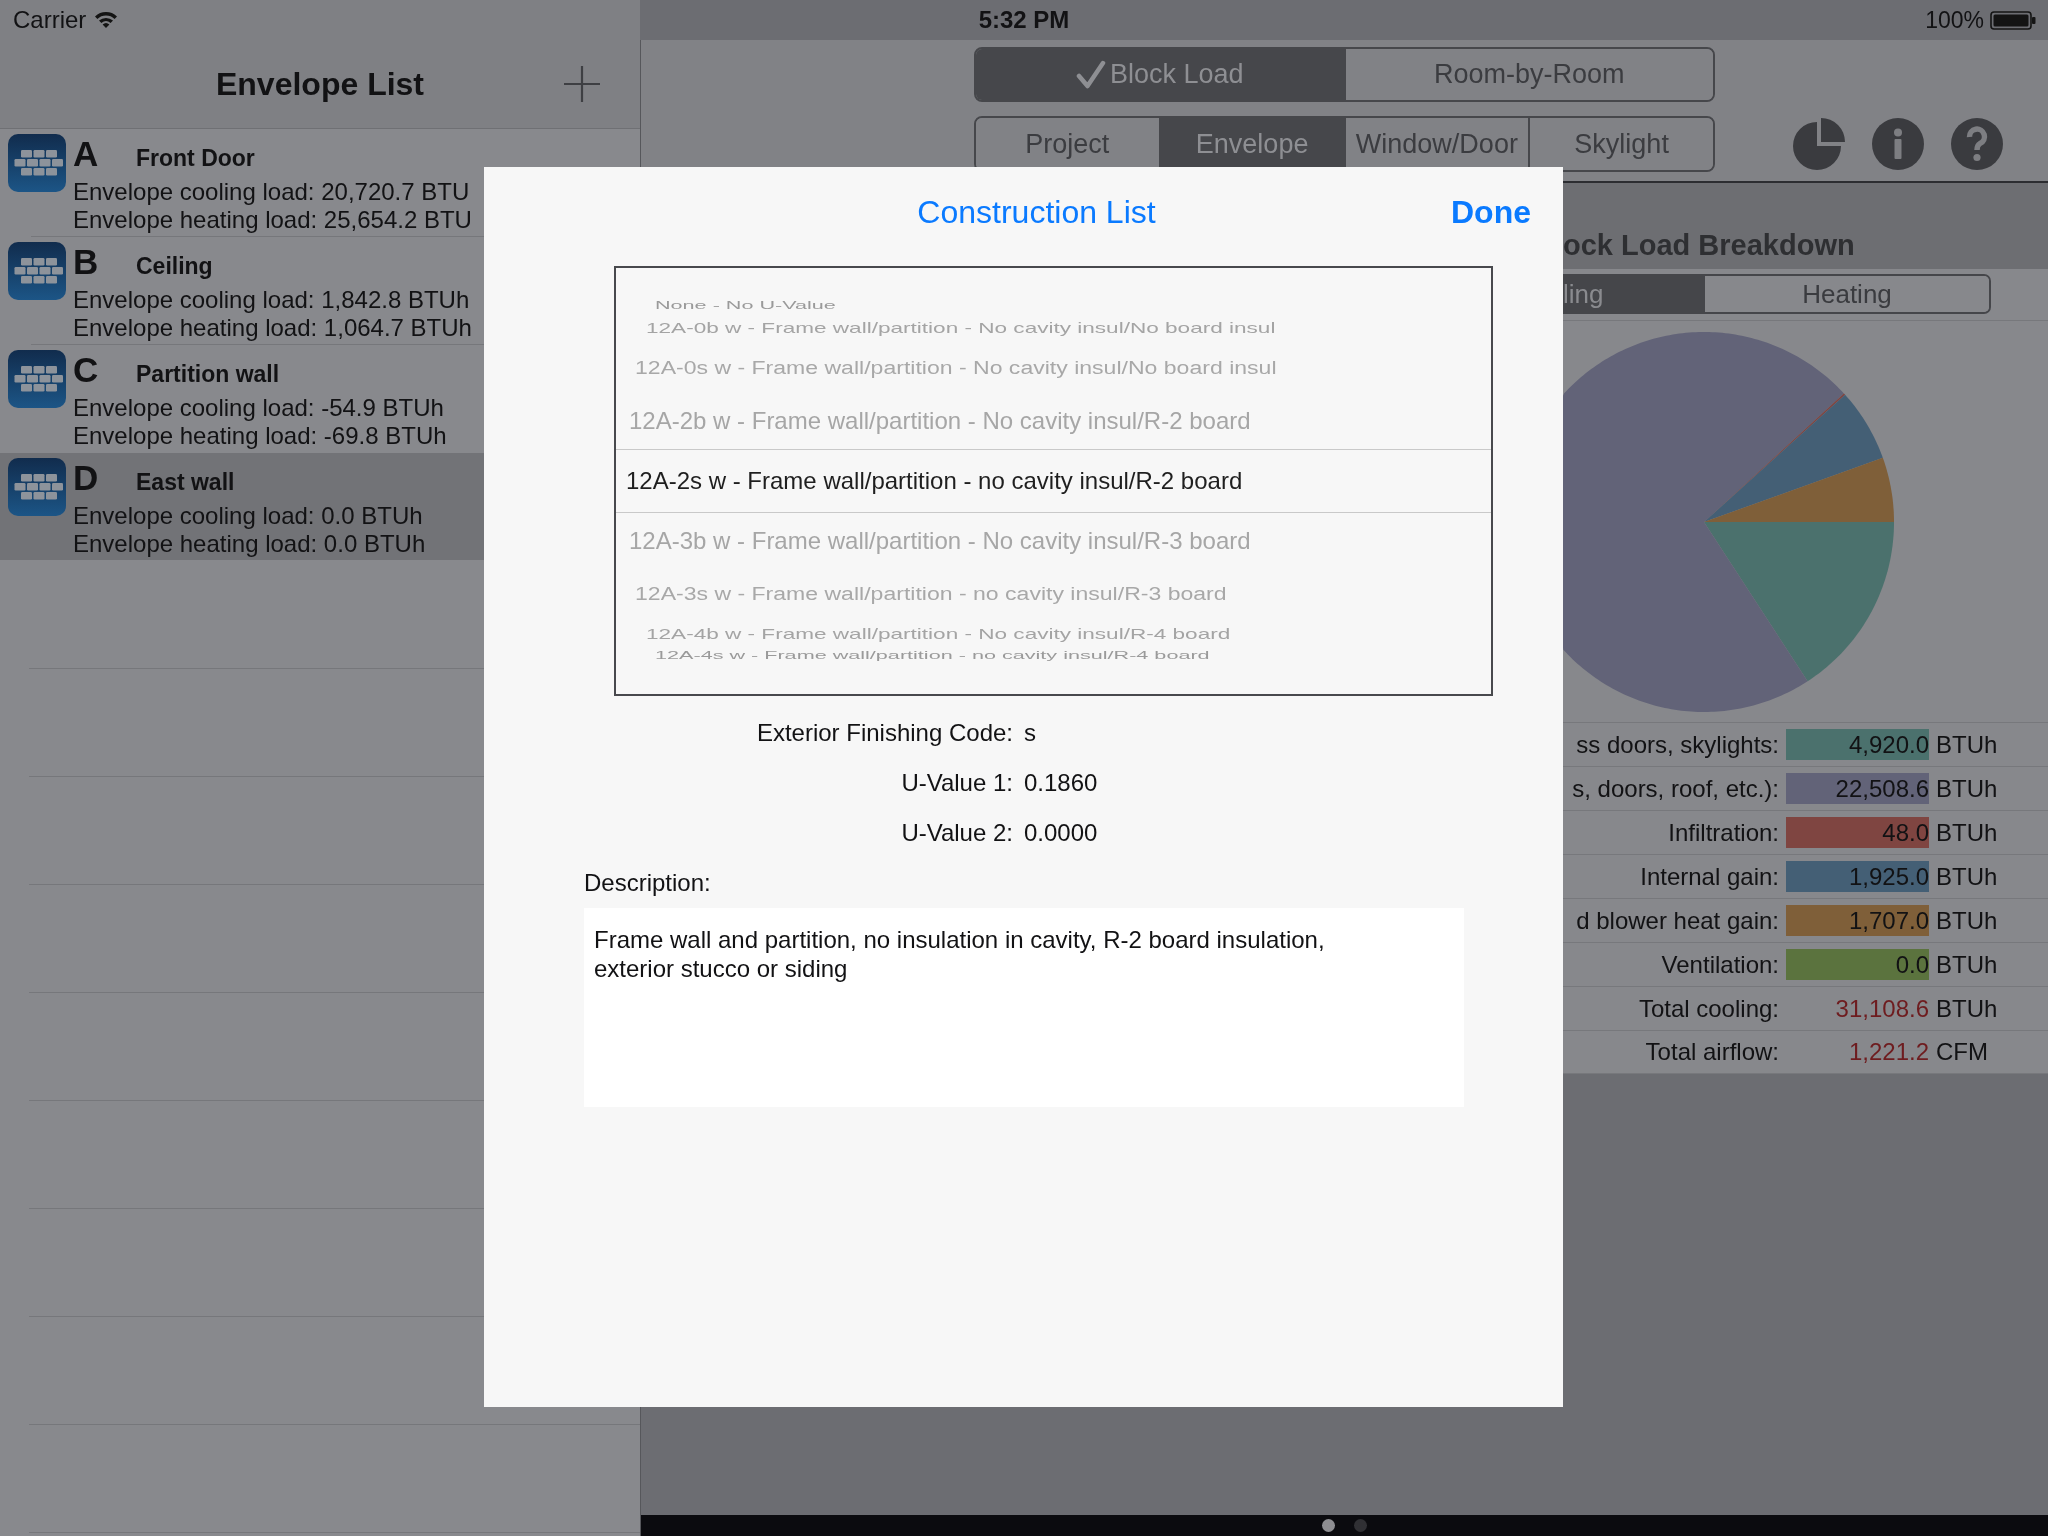  Describe the element at coordinates (86, 477) in the screenshot. I see `row-letter: D` at that location.